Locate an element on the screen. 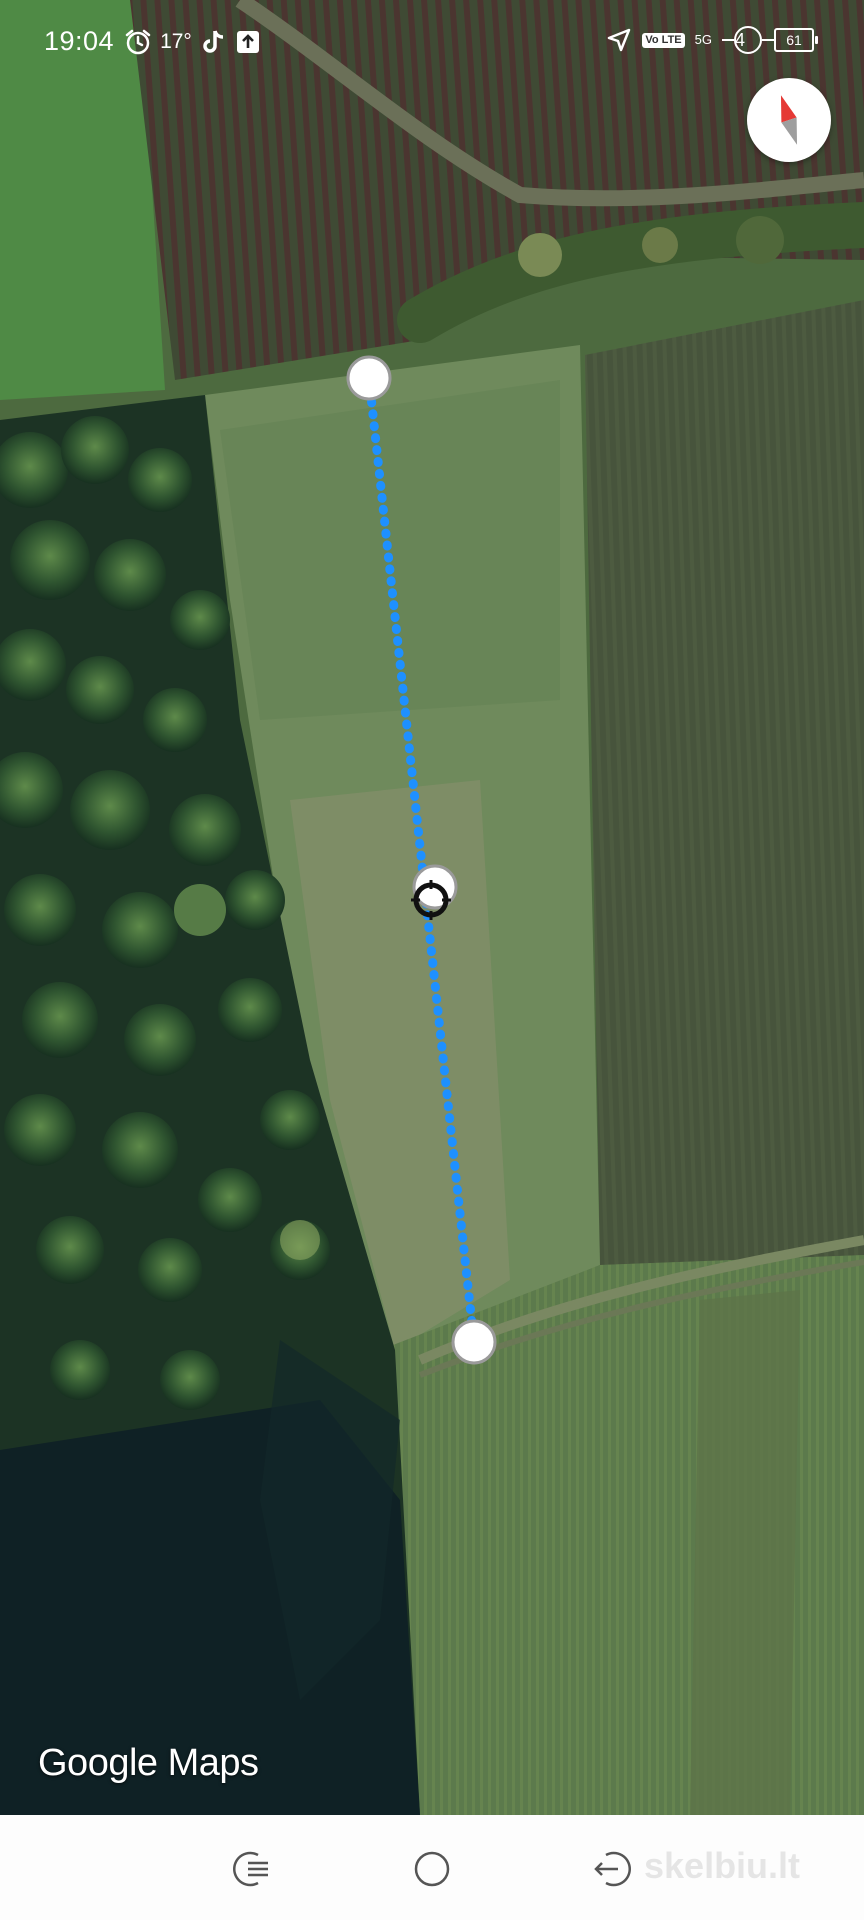 The width and height of the screenshot is (864, 1920). back-button is located at coordinates (614, 1869).